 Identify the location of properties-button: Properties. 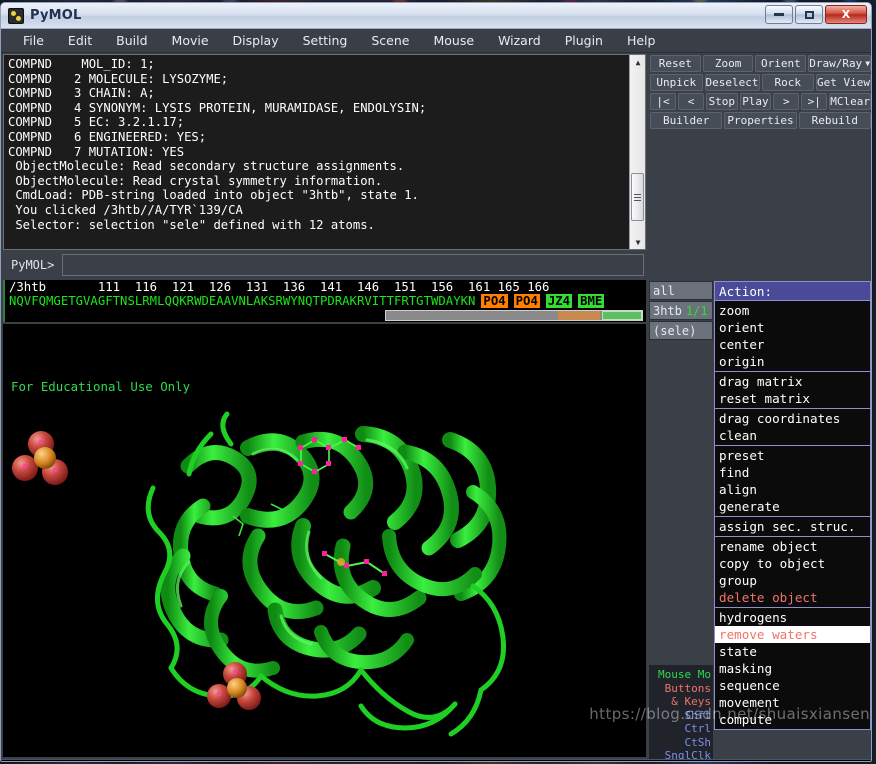
(760, 120).